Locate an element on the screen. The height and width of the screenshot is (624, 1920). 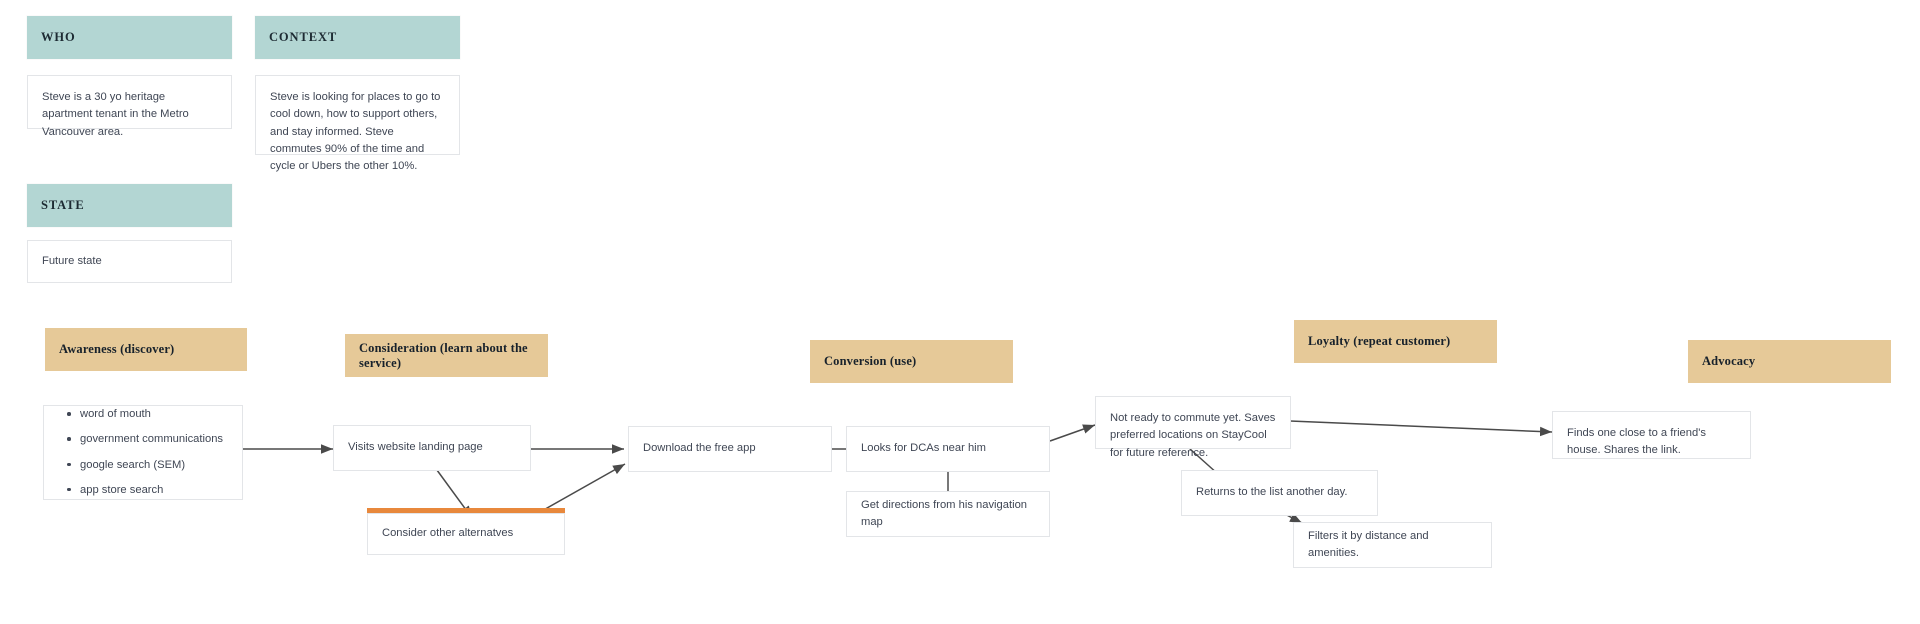
arrow-dcas-to-not-ready is located at coordinates (1072, 433).